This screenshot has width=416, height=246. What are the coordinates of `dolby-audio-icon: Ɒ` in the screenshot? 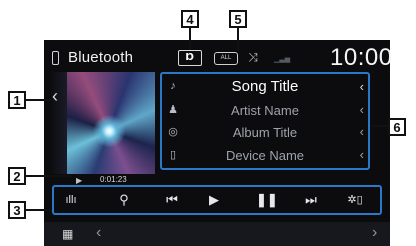 It's located at (190, 58).